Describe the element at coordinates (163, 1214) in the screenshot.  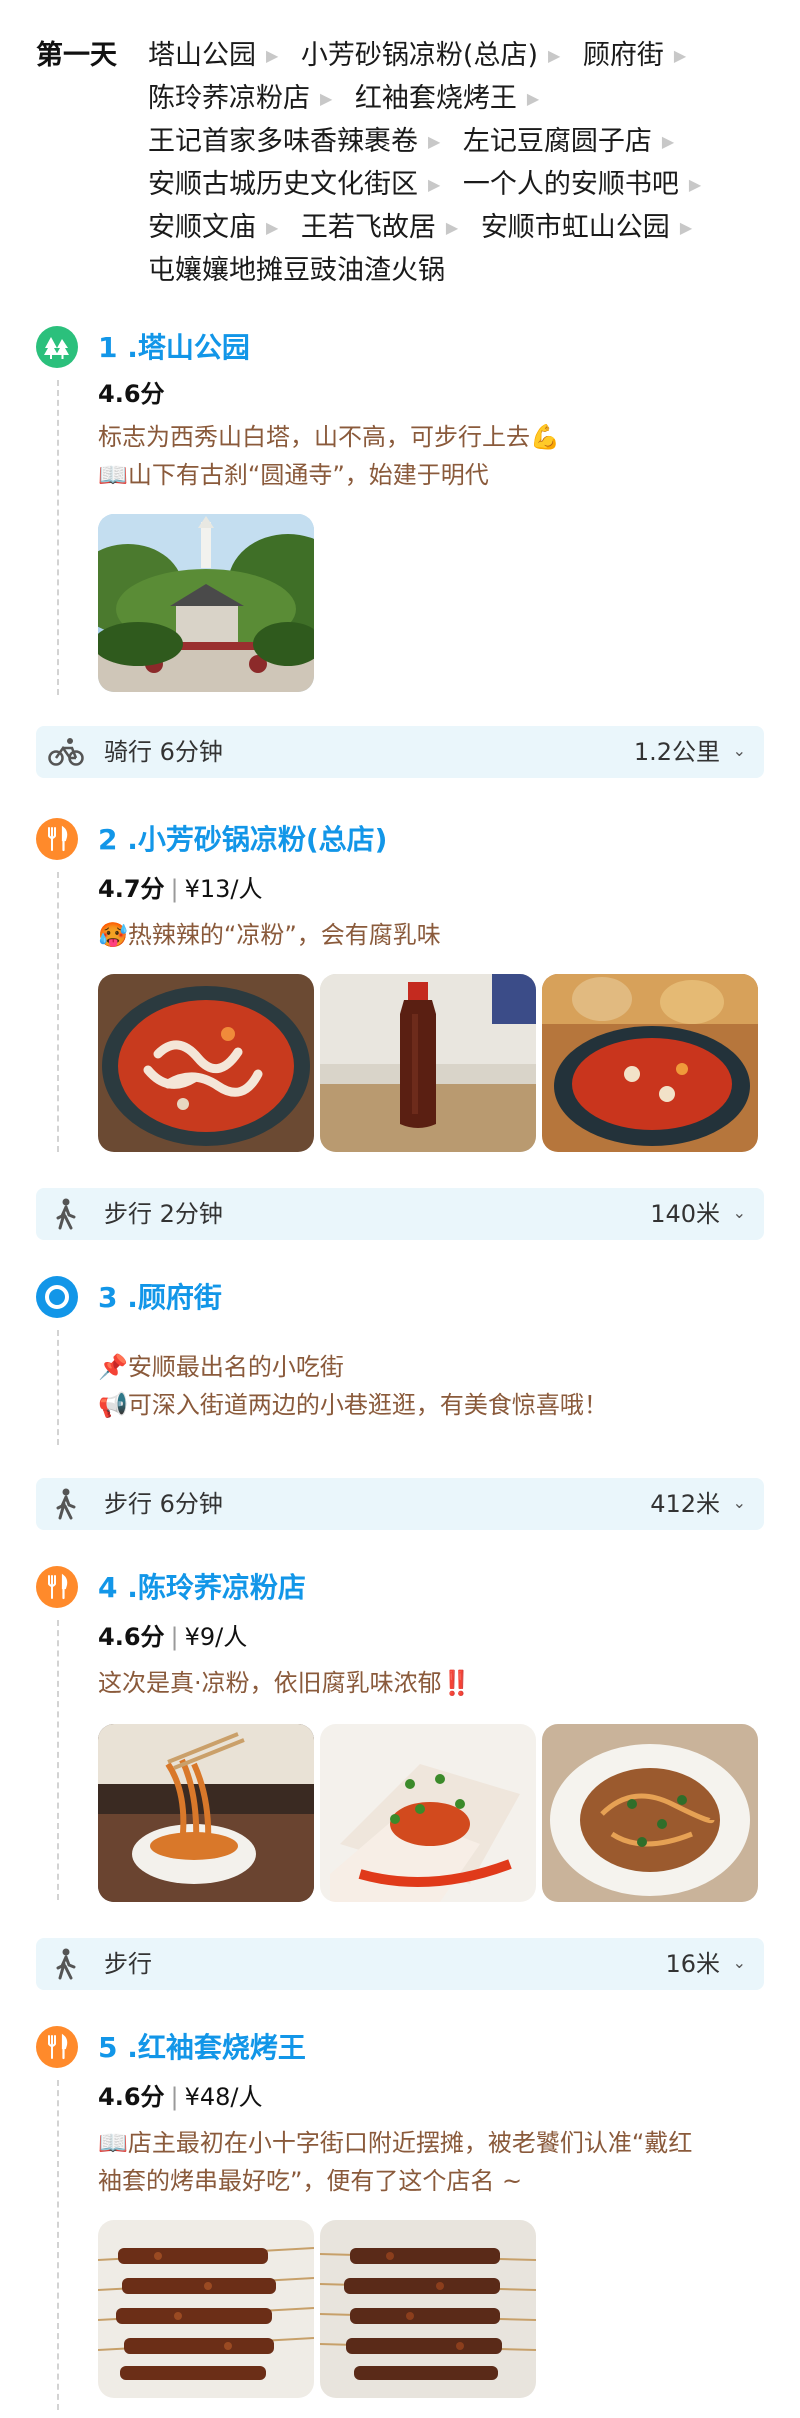
I see `transit-mode: 步行 2分钟` at that location.